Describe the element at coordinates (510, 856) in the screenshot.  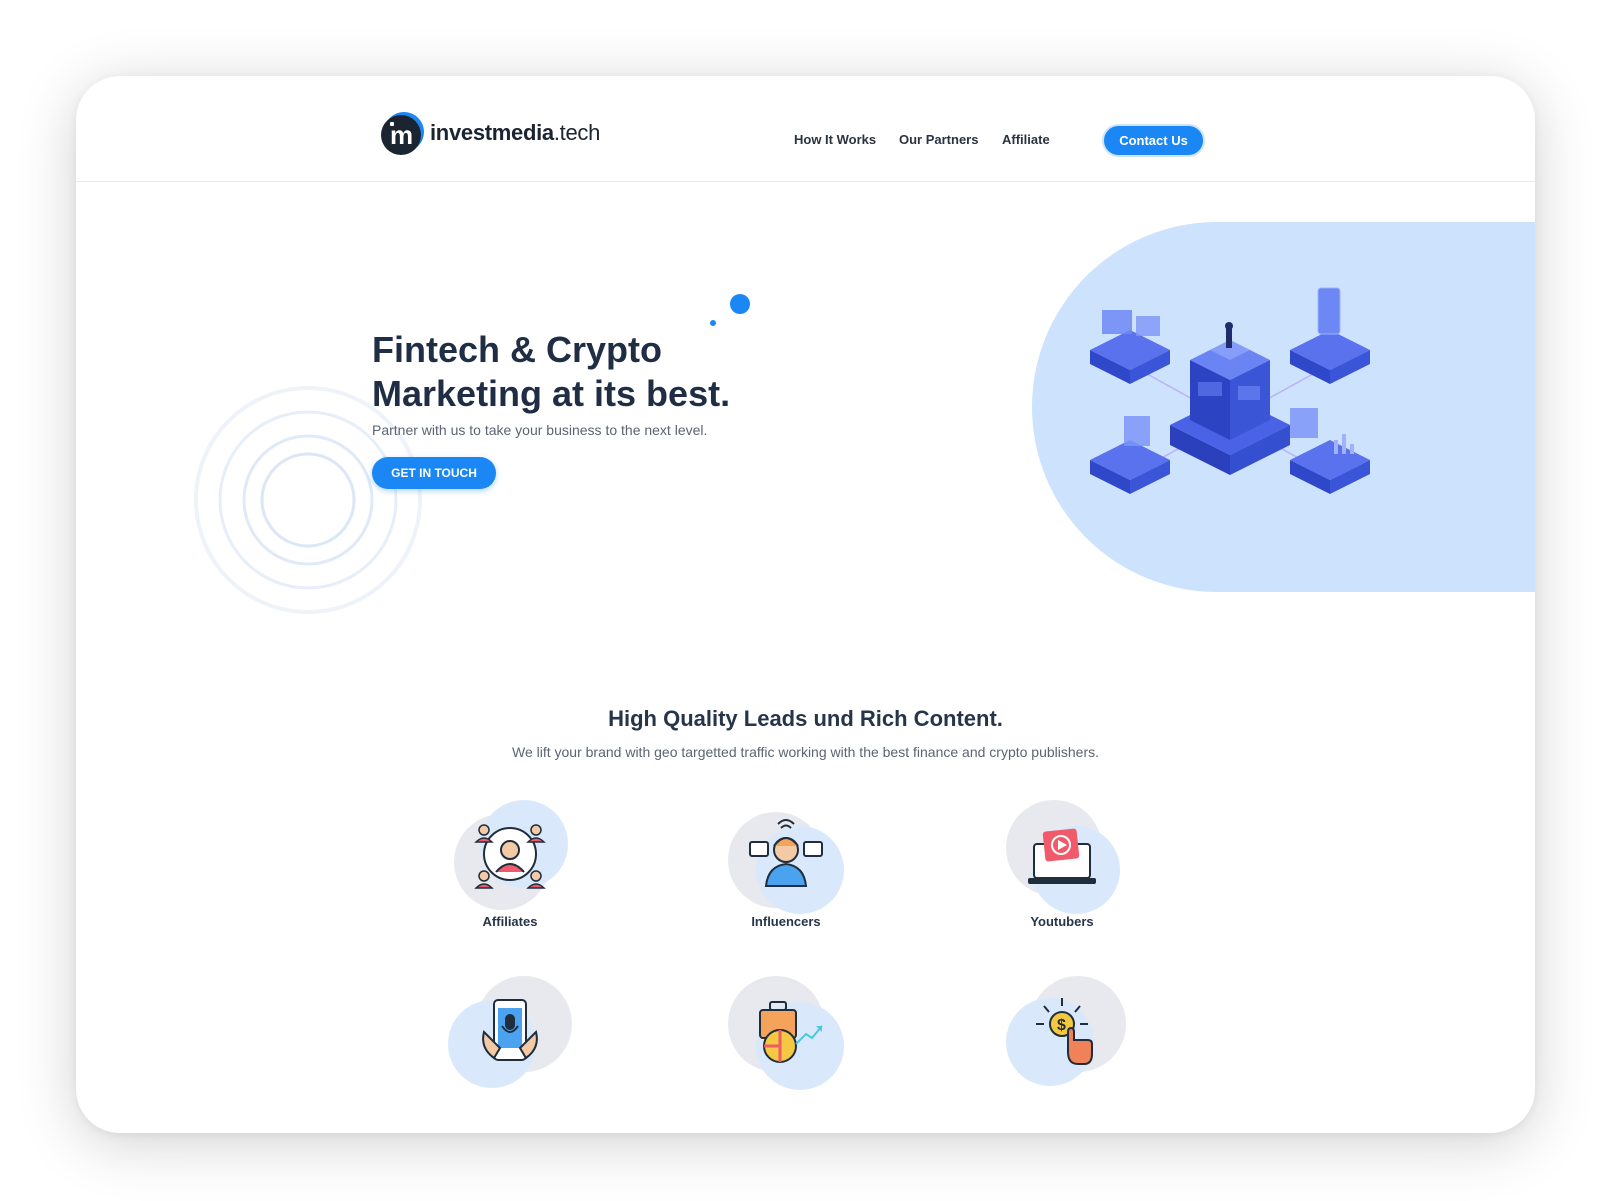
I see `affiliate-network-icon` at that location.